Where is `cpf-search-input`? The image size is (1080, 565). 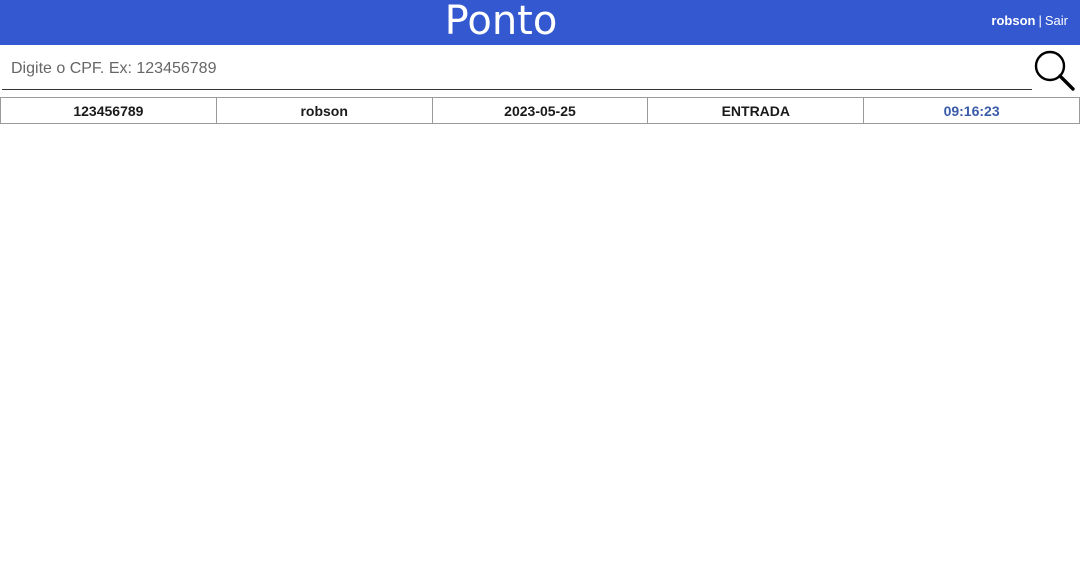 cpf-search-input is located at coordinates (517, 69).